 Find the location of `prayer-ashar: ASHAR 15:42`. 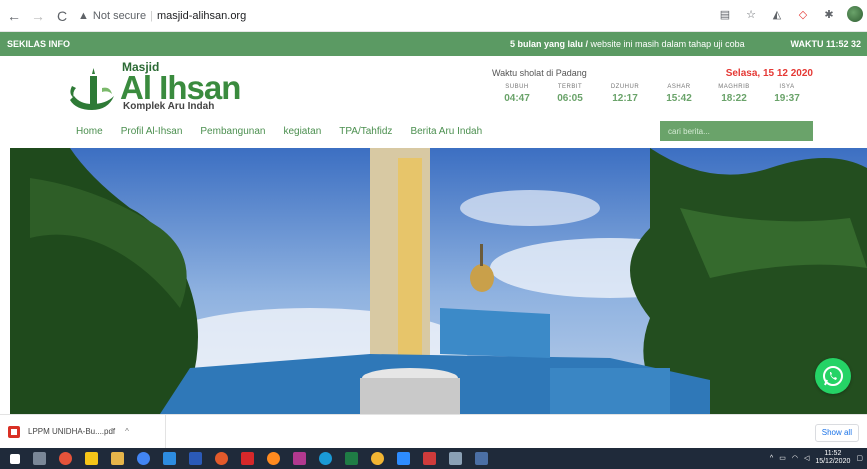

prayer-ashar: ASHAR 15:42 is located at coordinates (679, 94).